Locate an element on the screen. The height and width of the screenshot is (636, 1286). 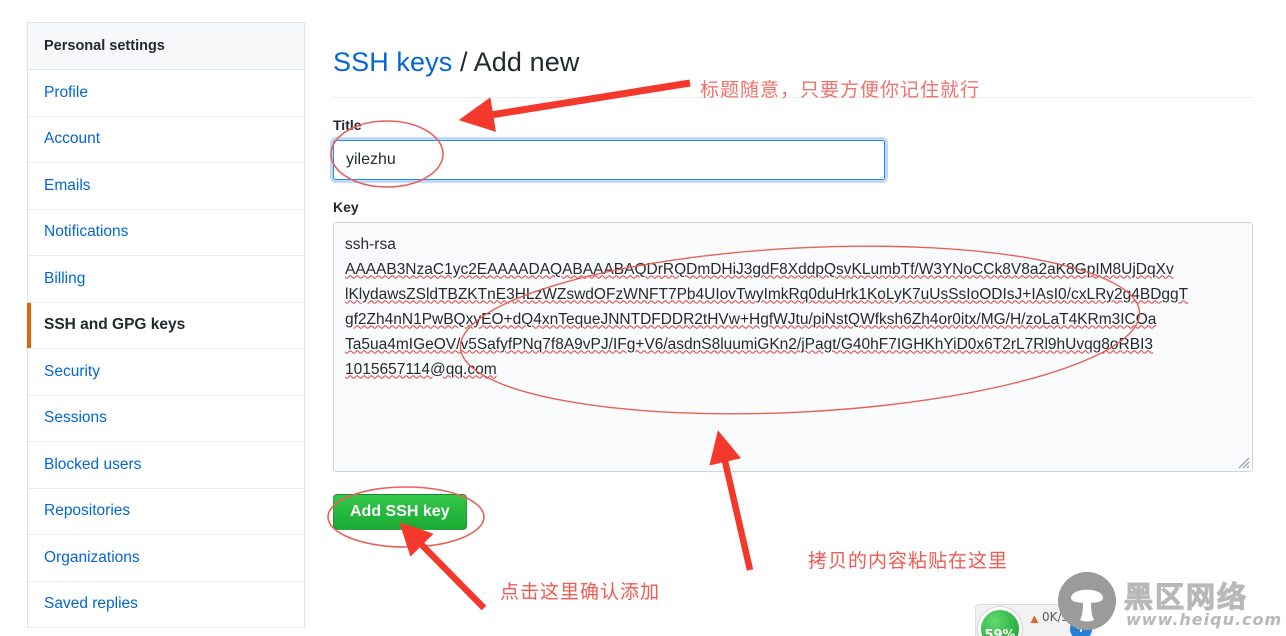
sidebar-item-label: Sessions is located at coordinates (75, 418).